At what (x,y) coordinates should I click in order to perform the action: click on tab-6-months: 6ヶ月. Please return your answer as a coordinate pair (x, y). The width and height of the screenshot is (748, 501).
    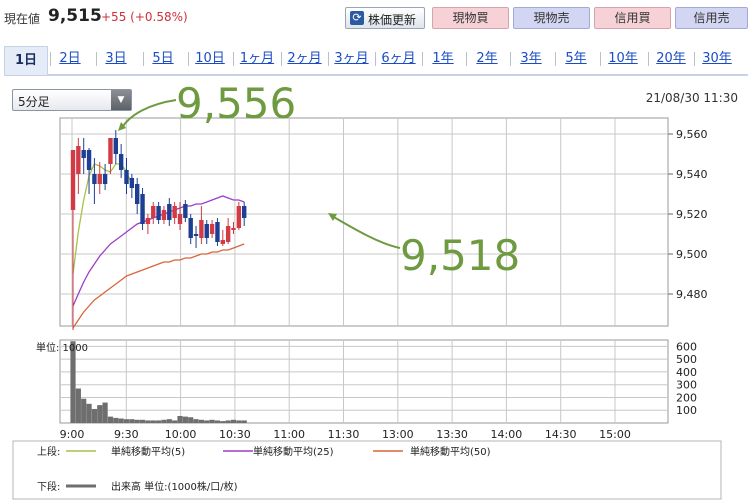
    Looking at the image, I should click on (398, 59).